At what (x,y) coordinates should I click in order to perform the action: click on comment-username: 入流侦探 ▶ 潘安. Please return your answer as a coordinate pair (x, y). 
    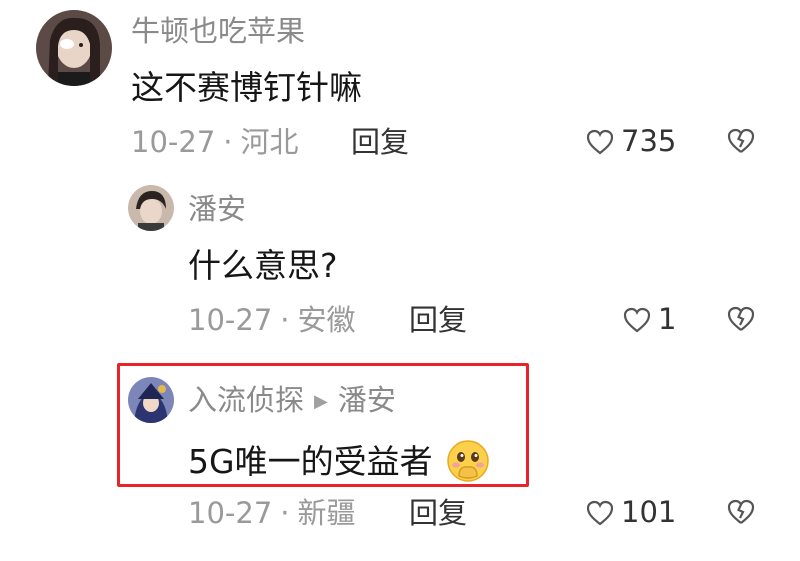
    Looking at the image, I should click on (292, 400).